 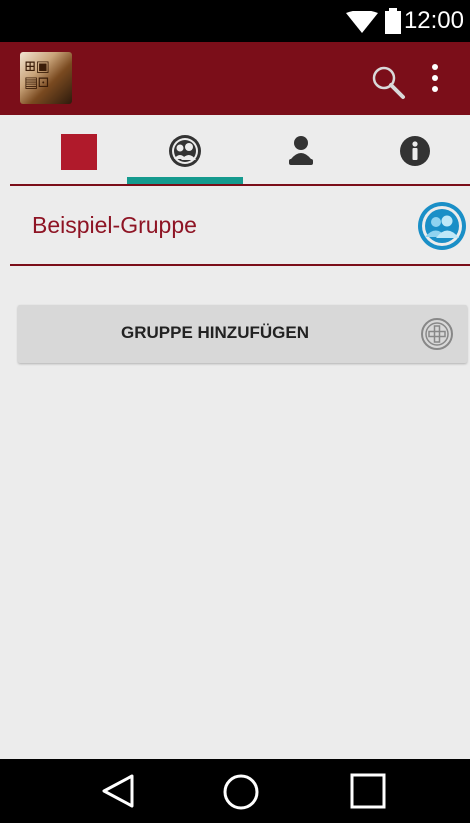 What do you see at coordinates (368, 791) in the screenshot?
I see `recents-icon` at bounding box center [368, 791].